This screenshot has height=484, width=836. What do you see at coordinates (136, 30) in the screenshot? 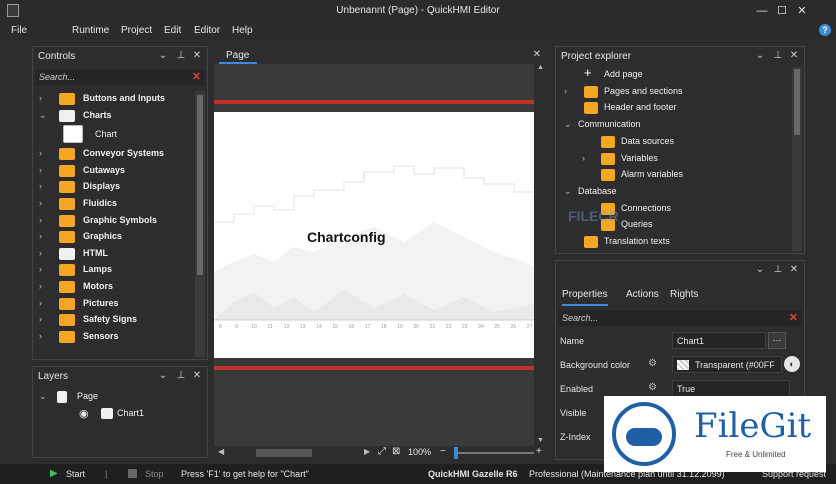
I see `menu-project: Project` at bounding box center [136, 30].